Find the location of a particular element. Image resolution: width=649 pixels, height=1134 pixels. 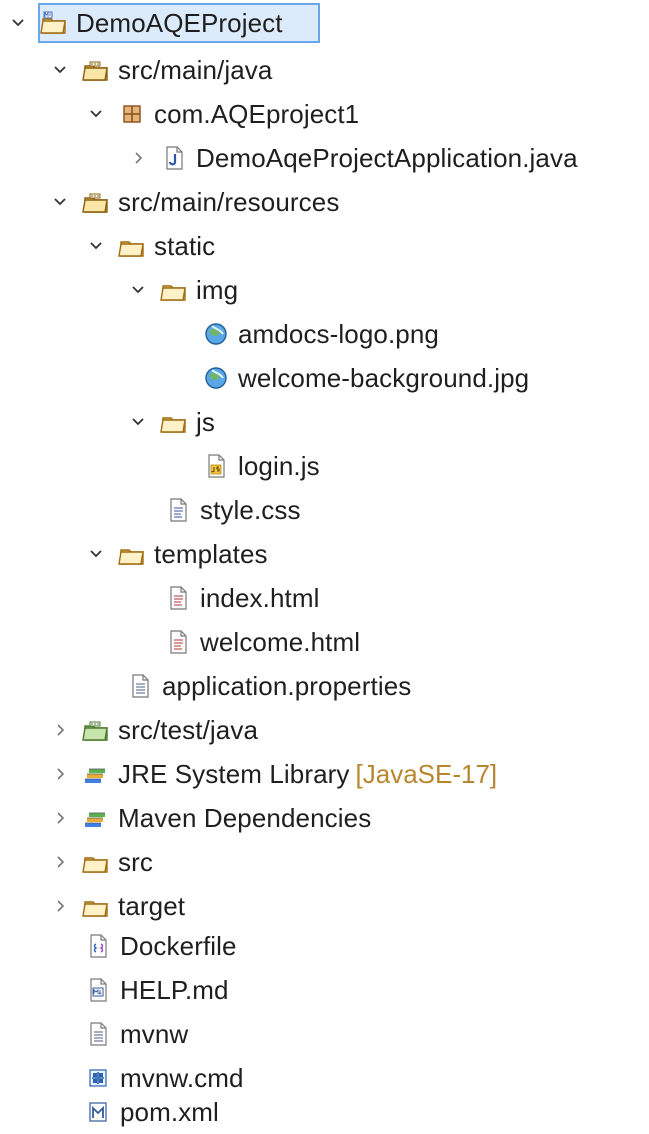

tree-item-welcome-background-jpg: welcome-background.jpg is located at coordinates (365, 378).